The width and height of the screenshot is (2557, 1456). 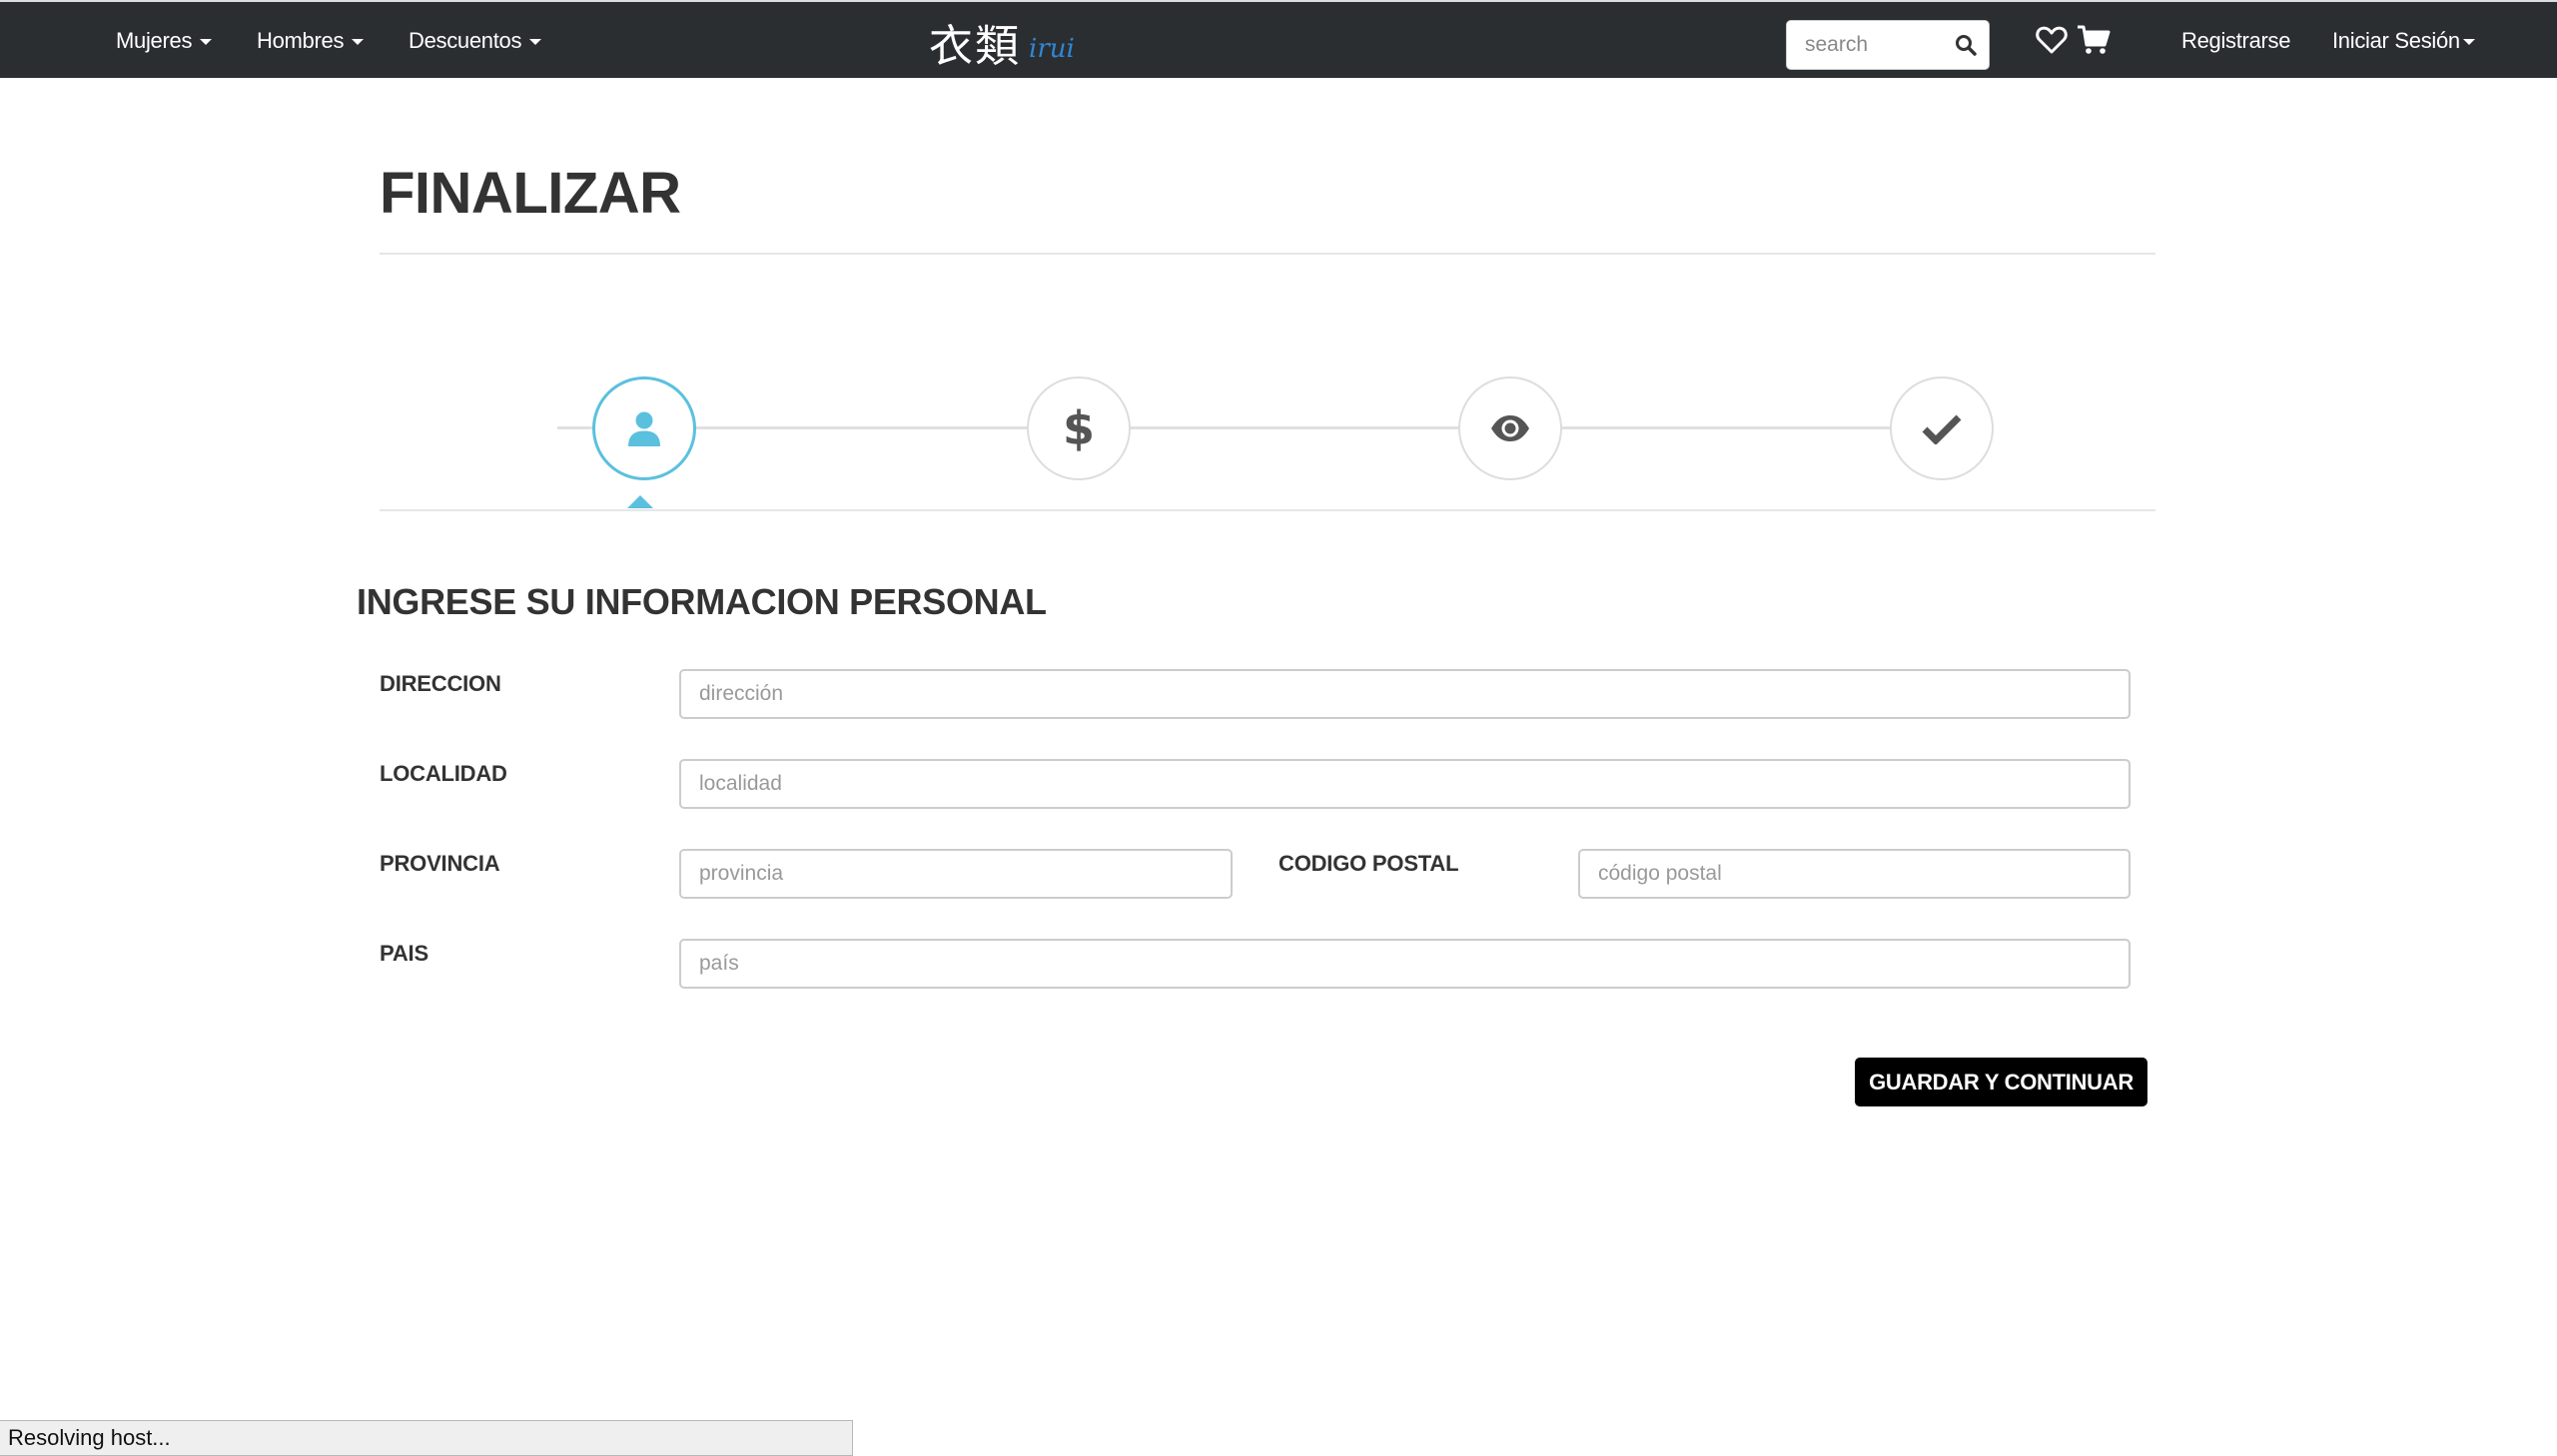 I want to click on register-label: Registrarse, so click(x=2236, y=40).